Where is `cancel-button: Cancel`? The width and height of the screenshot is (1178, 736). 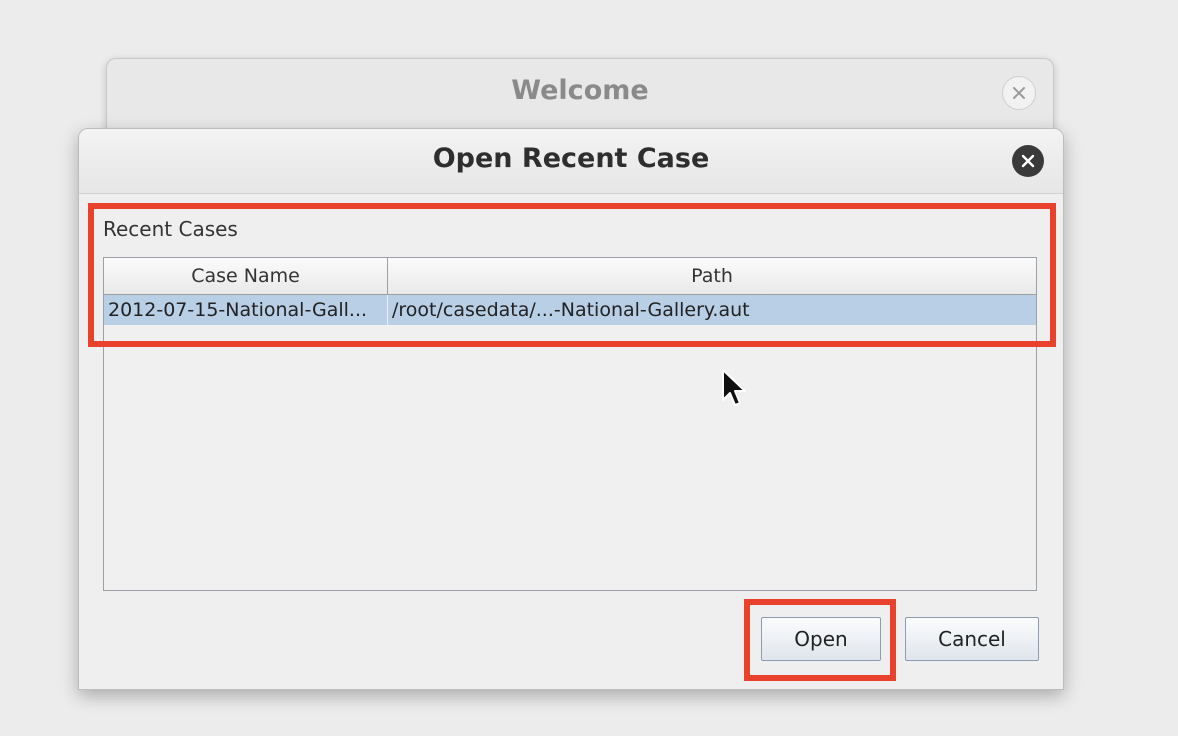
cancel-button: Cancel is located at coordinates (972, 639).